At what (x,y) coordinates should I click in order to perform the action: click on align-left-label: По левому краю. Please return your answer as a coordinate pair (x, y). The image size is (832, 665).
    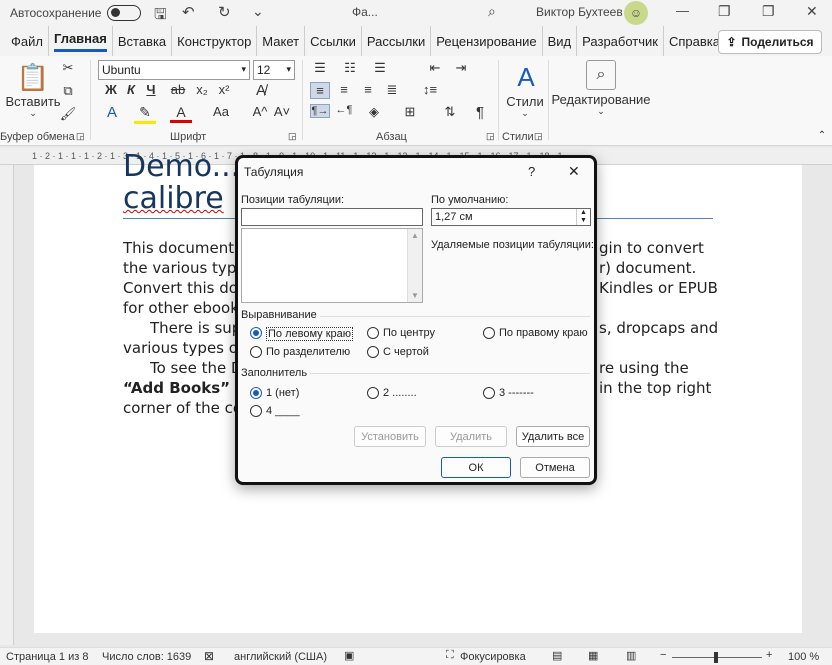
    Looking at the image, I should click on (309, 334).